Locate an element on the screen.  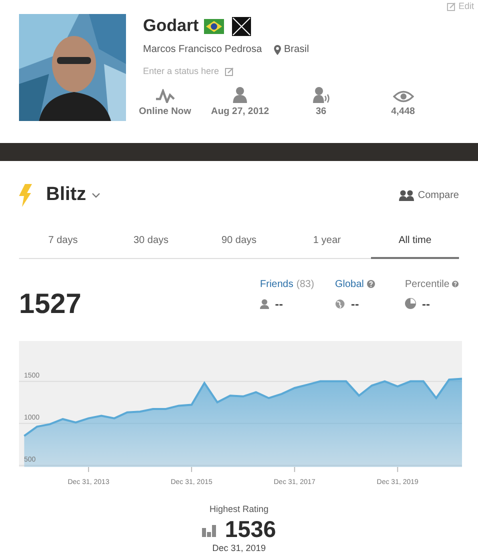
people-icon is located at coordinates (406, 195).